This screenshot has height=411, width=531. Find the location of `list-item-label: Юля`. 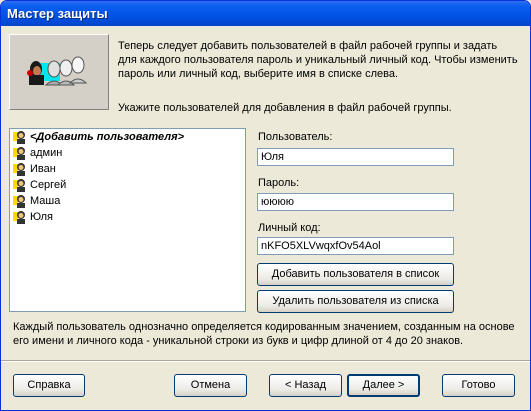

list-item-label: Юля is located at coordinates (41, 217).